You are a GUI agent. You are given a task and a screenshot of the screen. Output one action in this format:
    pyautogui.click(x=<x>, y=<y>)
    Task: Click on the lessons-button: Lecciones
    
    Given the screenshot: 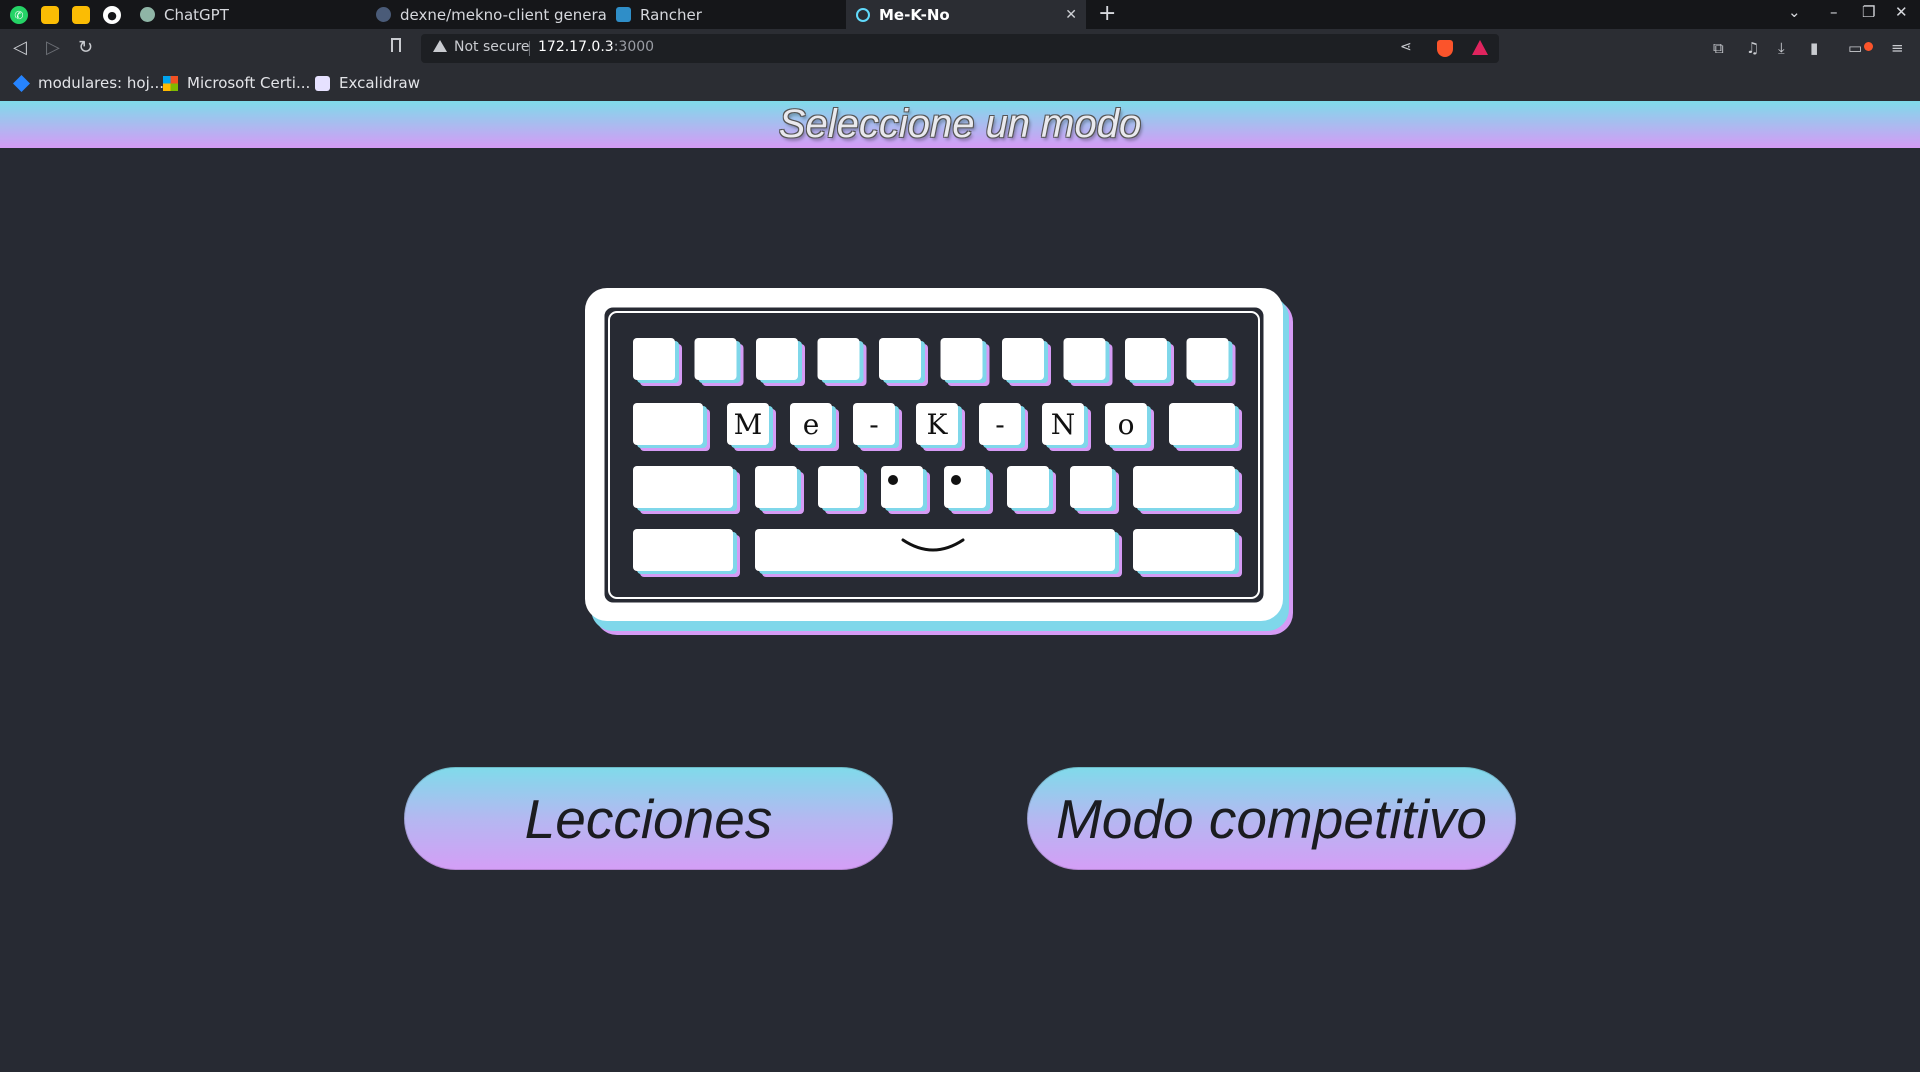 What is the action you would take?
    pyautogui.click(x=648, y=818)
    